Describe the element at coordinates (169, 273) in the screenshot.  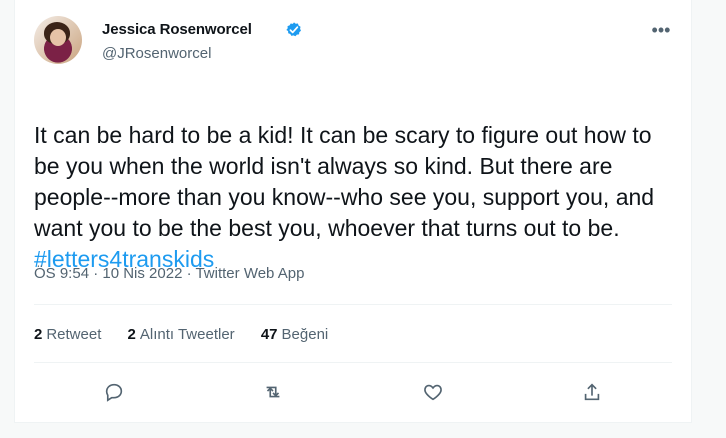
I see `tweet-metadata: ÖS 9:54 · 10 Nis 2022 · Twitter Web App` at that location.